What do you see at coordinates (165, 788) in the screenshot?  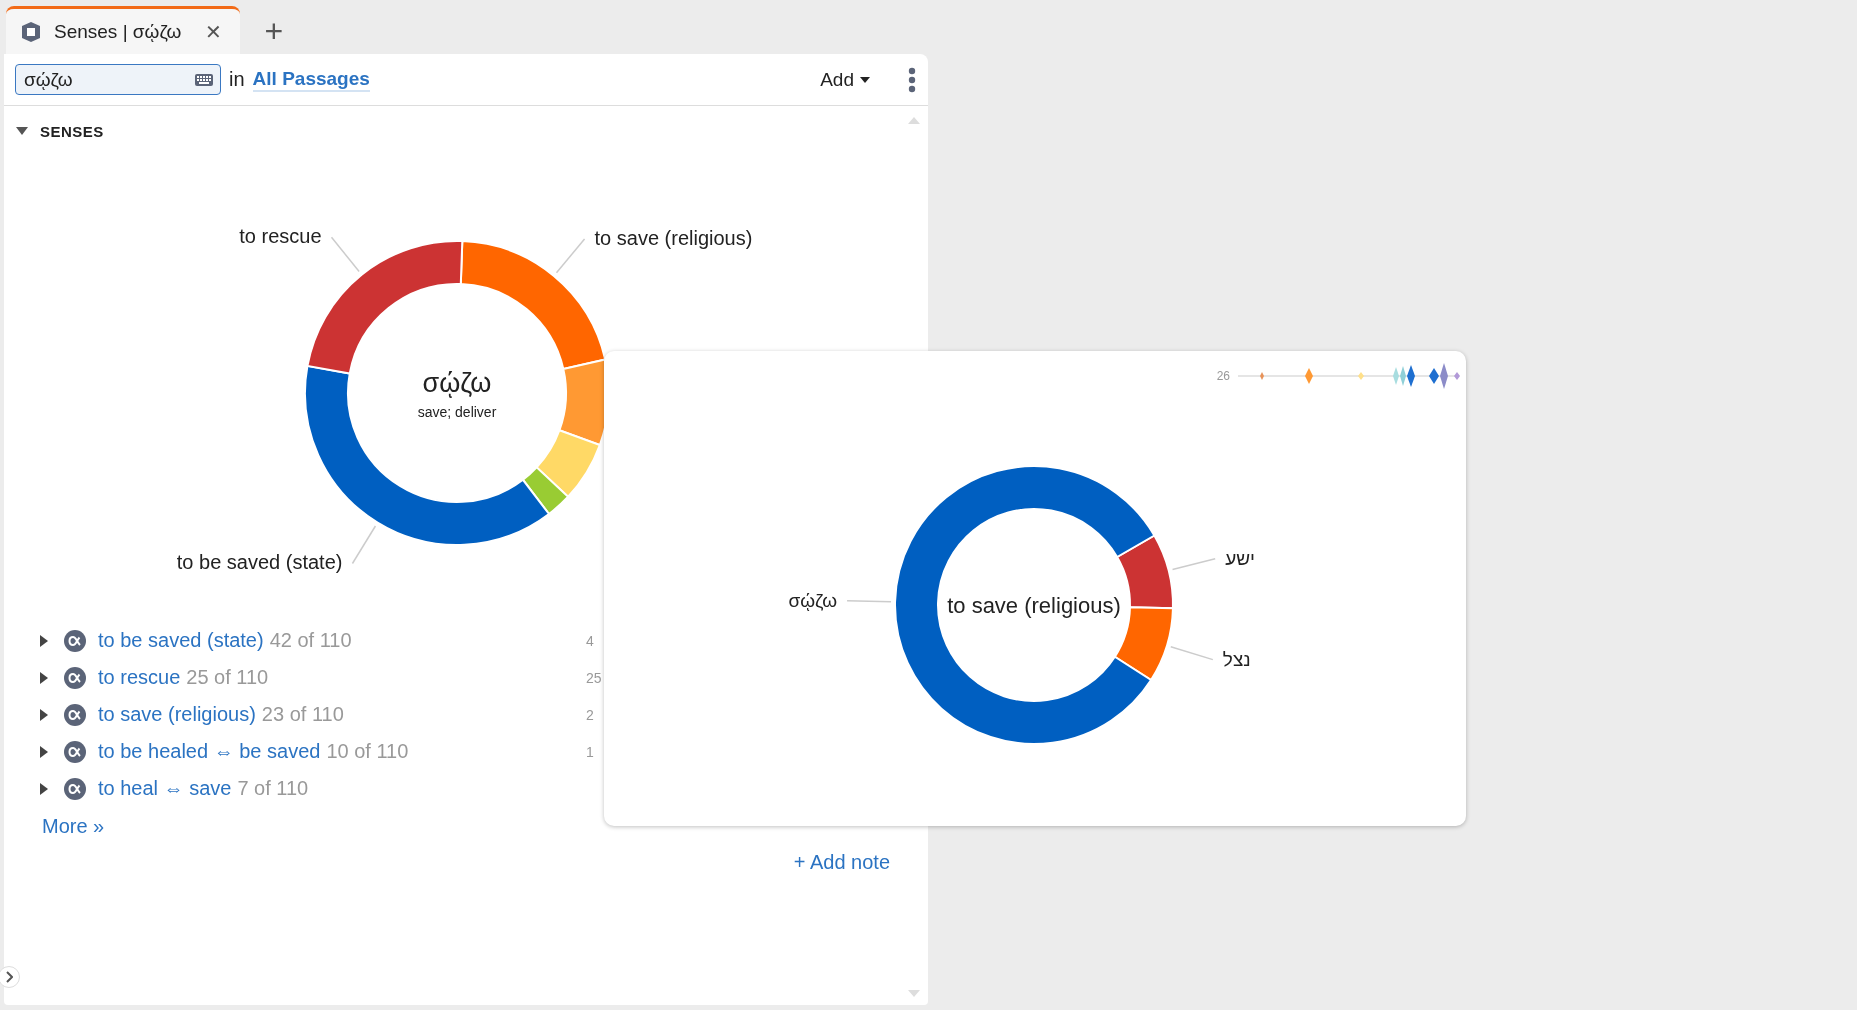 I see `sense-link: to heal ⇔ save` at bounding box center [165, 788].